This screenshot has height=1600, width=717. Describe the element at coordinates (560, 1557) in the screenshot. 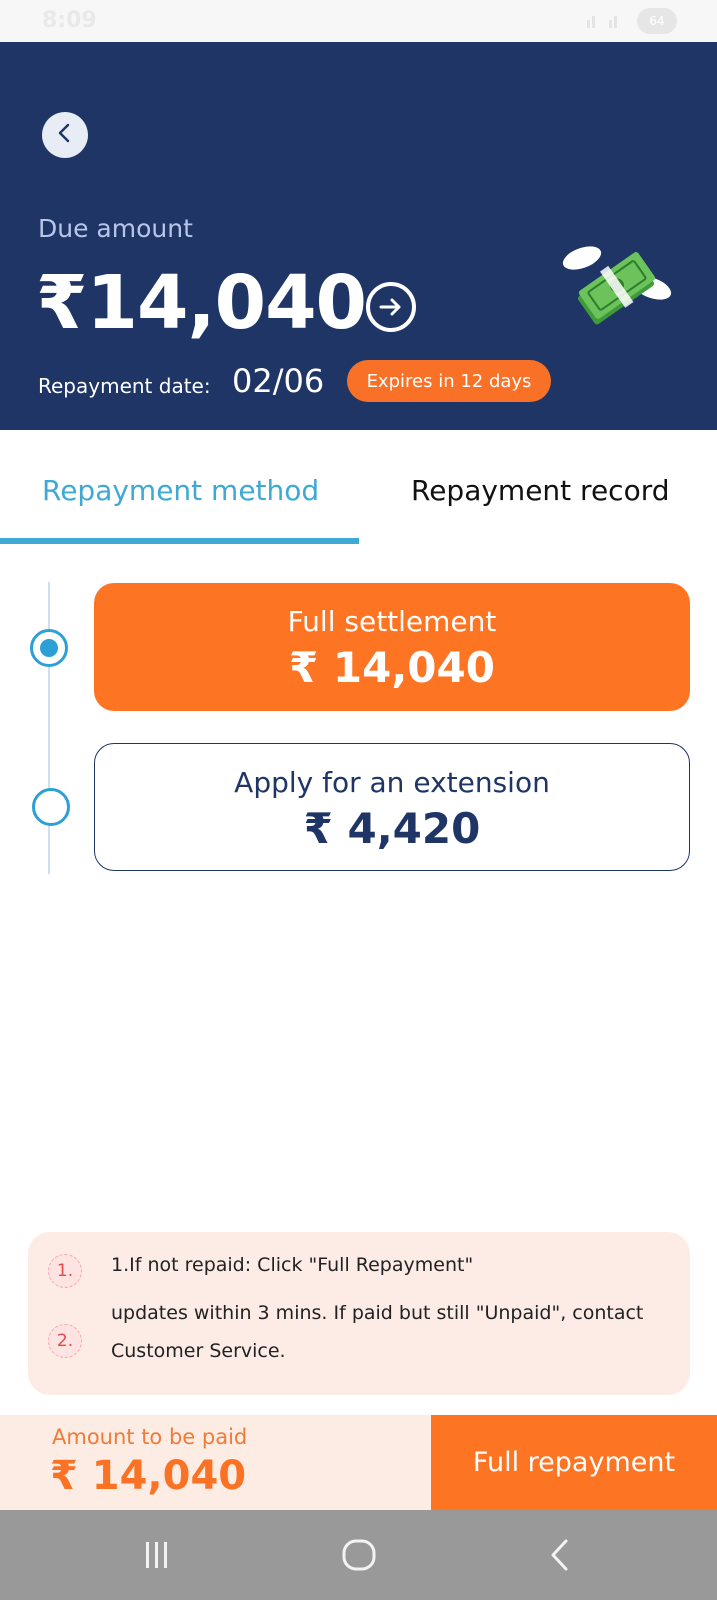

I see `back-nav-icon` at that location.